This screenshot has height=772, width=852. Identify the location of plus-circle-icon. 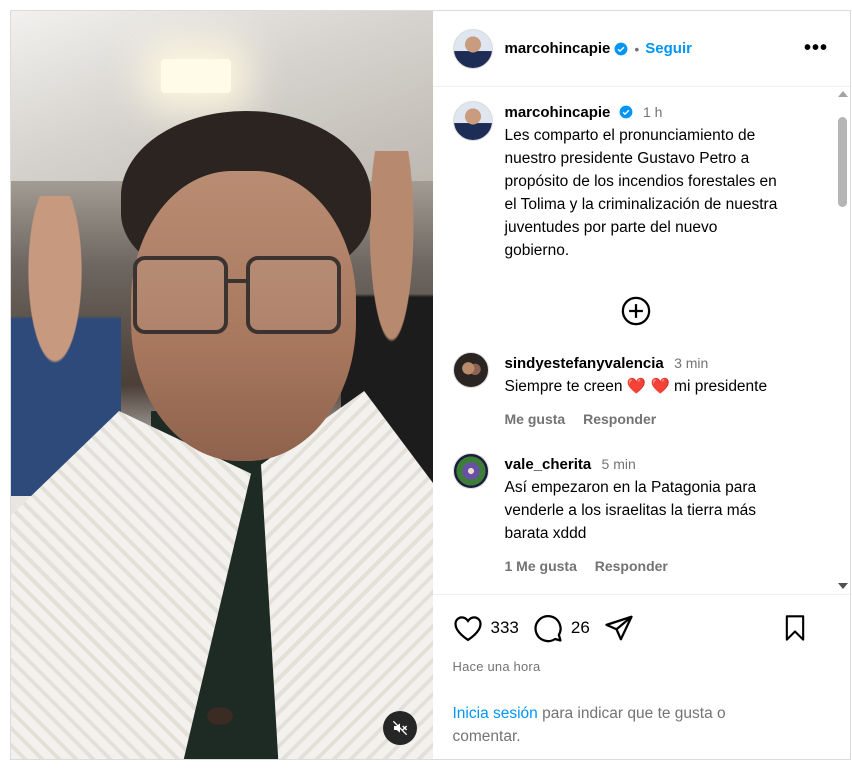
(636, 311).